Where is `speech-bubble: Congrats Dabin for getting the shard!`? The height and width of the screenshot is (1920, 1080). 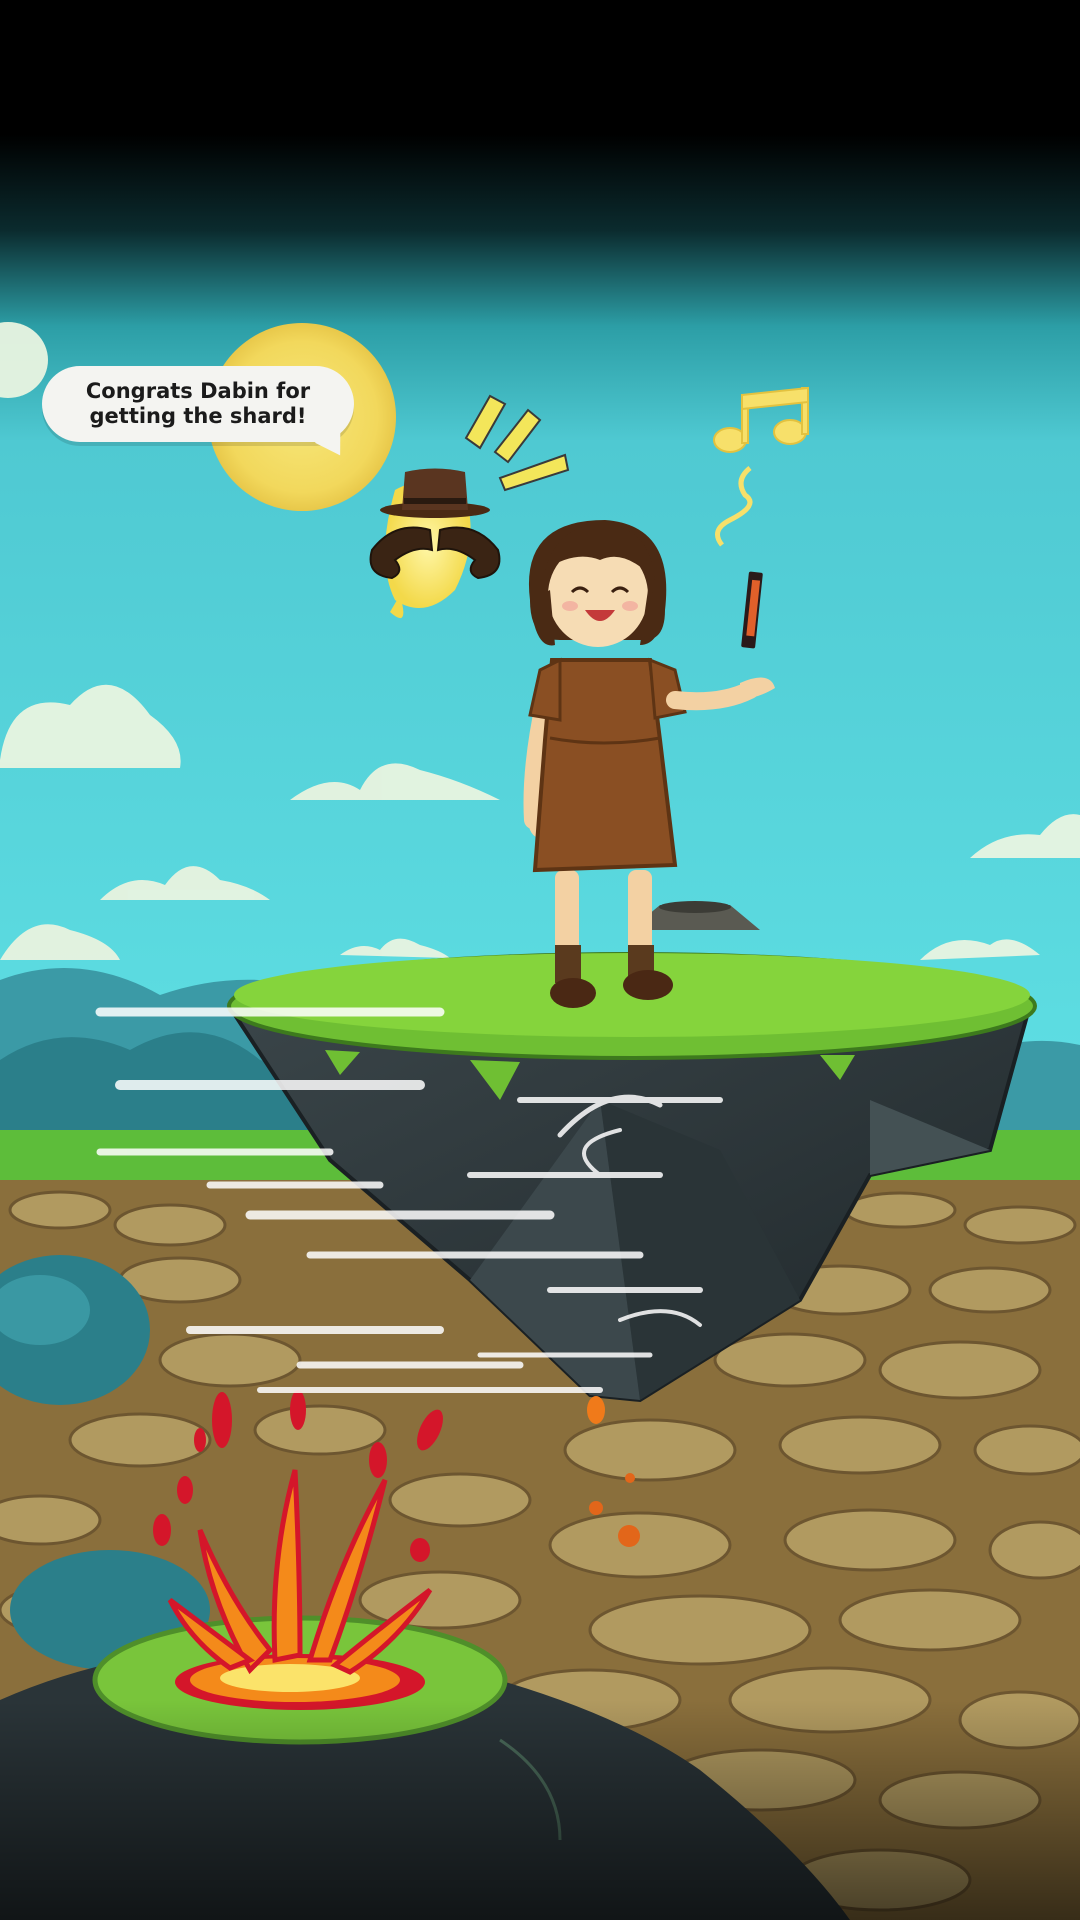 speech-bubble: Congrats Dabin for getting the shard! is located at coordinates (198, 404).